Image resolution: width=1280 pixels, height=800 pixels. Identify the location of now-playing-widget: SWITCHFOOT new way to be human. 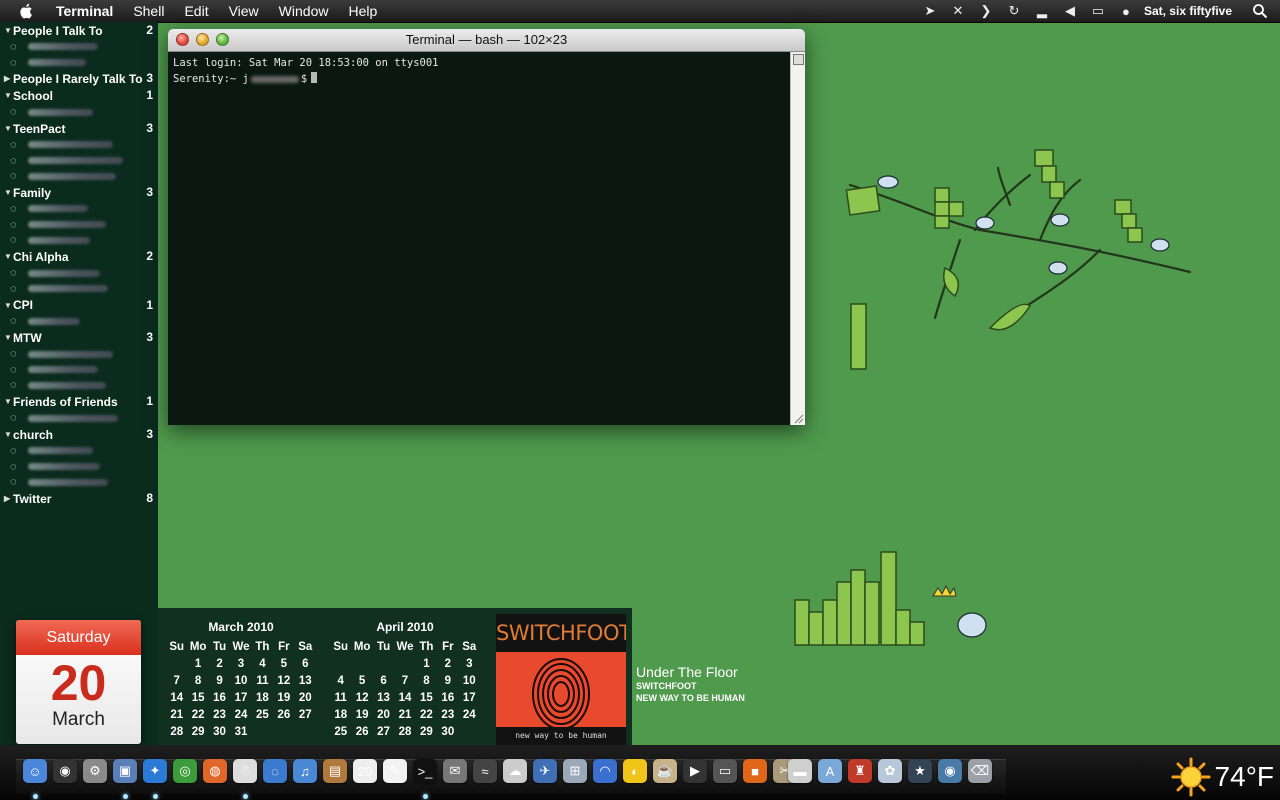
(563, 676).